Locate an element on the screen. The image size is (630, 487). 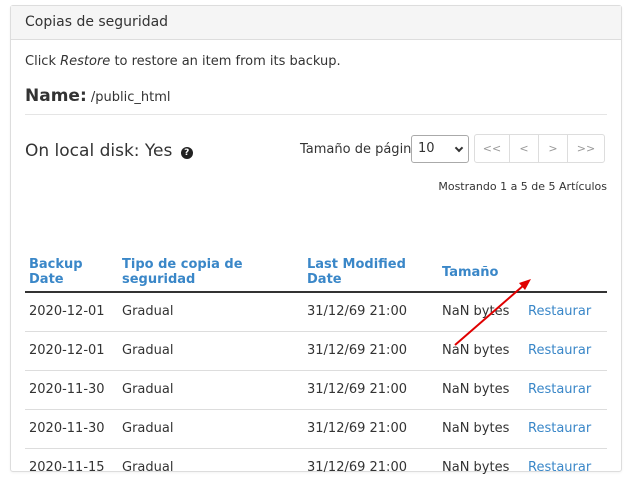
instructions-suffix: to restore an item from its backup. is located at coordinates (225, 61).